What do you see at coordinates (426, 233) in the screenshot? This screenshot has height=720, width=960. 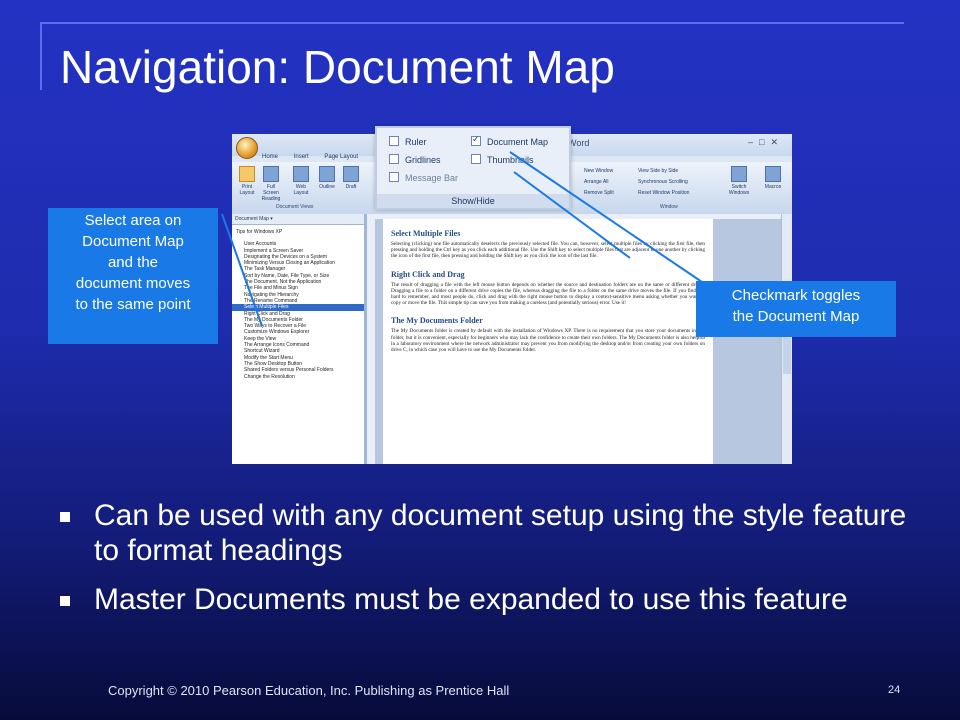 I see `document-heading: Select Multiple Files` at bounding box center [426, 233].